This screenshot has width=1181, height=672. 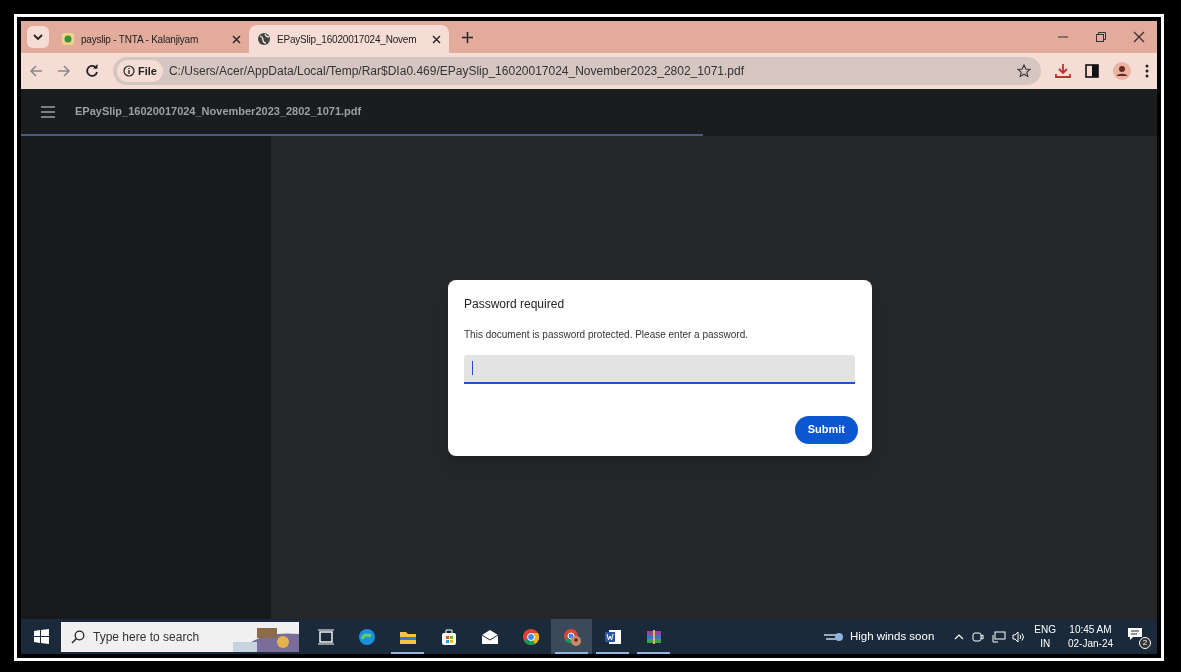 I want to click on notification-icon, so click(x=1135, y=634).